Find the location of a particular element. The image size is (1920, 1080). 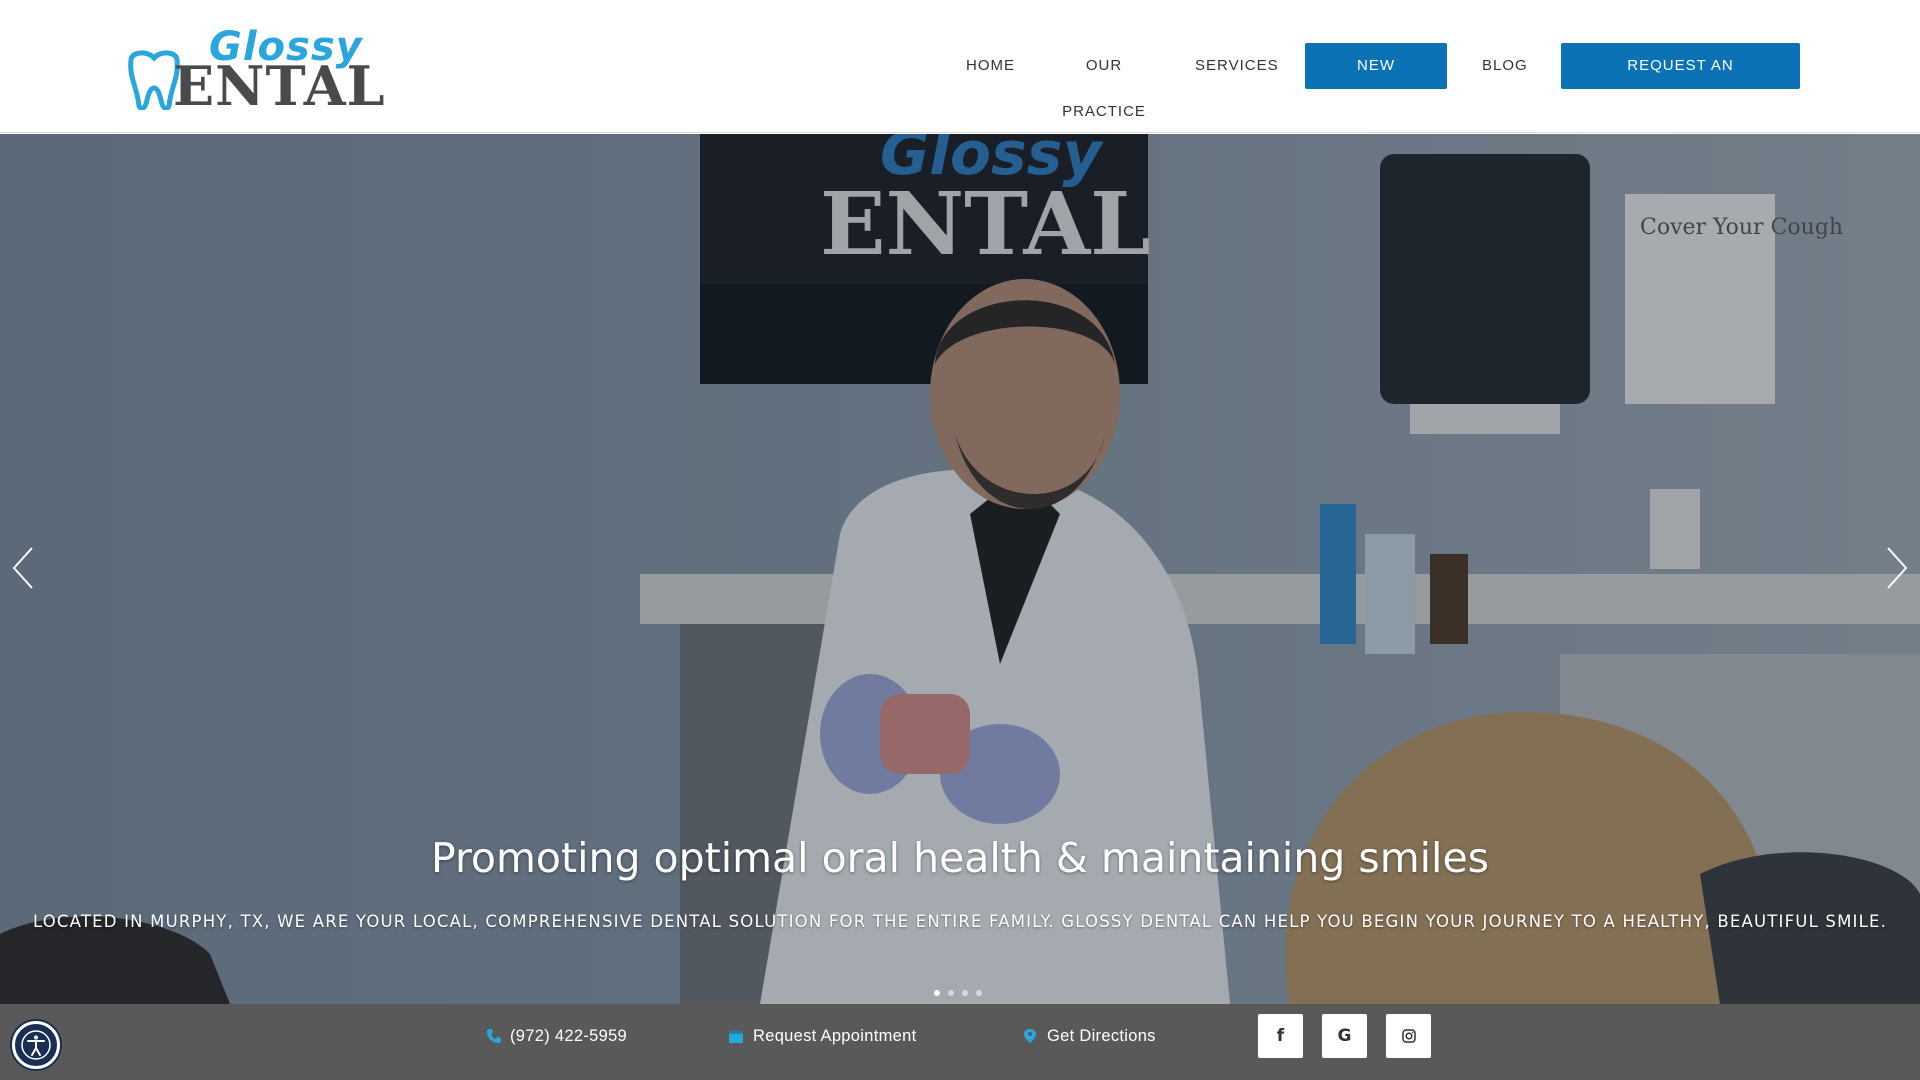

accessibility-button is located at coordinates (36, 1045).